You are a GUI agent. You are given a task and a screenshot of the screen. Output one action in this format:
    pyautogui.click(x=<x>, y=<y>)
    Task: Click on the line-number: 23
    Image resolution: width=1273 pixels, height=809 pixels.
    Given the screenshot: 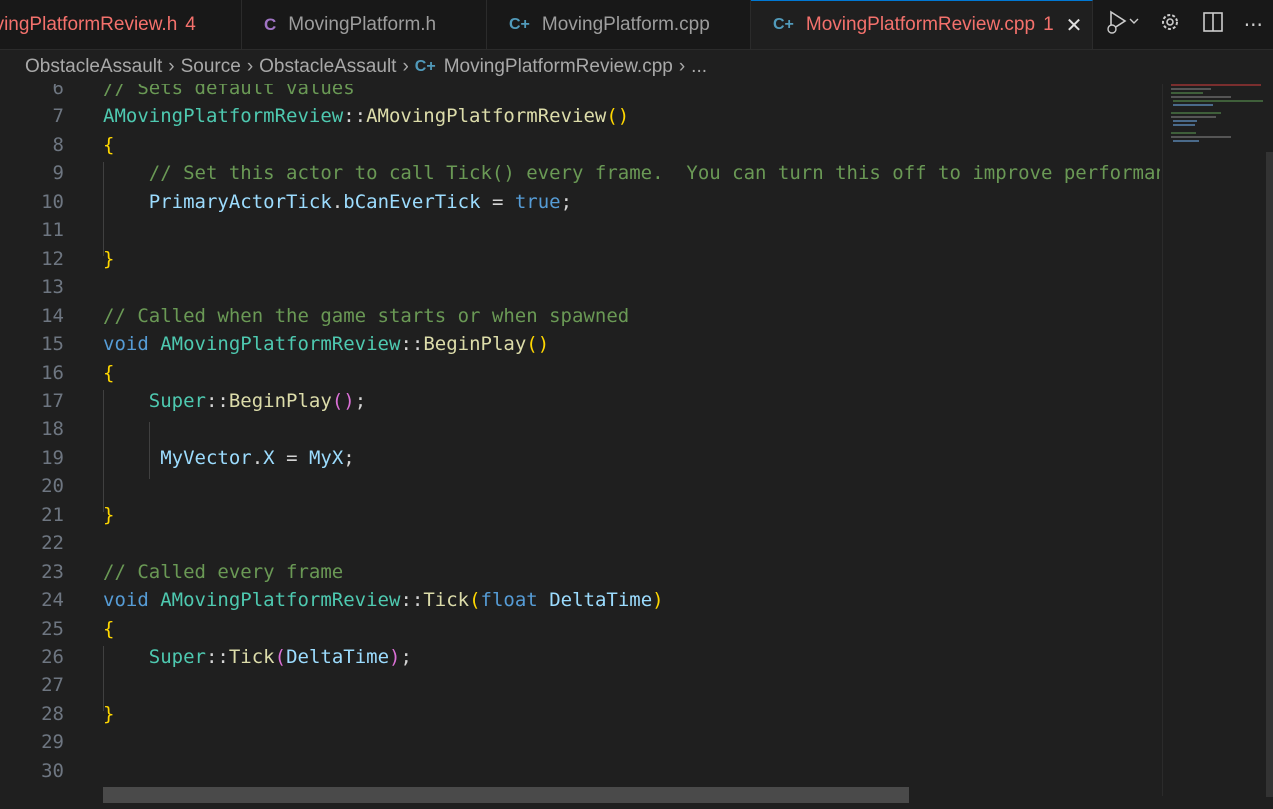 What is the action you would take?
    pyautogui.click(x=52, y=571)
    